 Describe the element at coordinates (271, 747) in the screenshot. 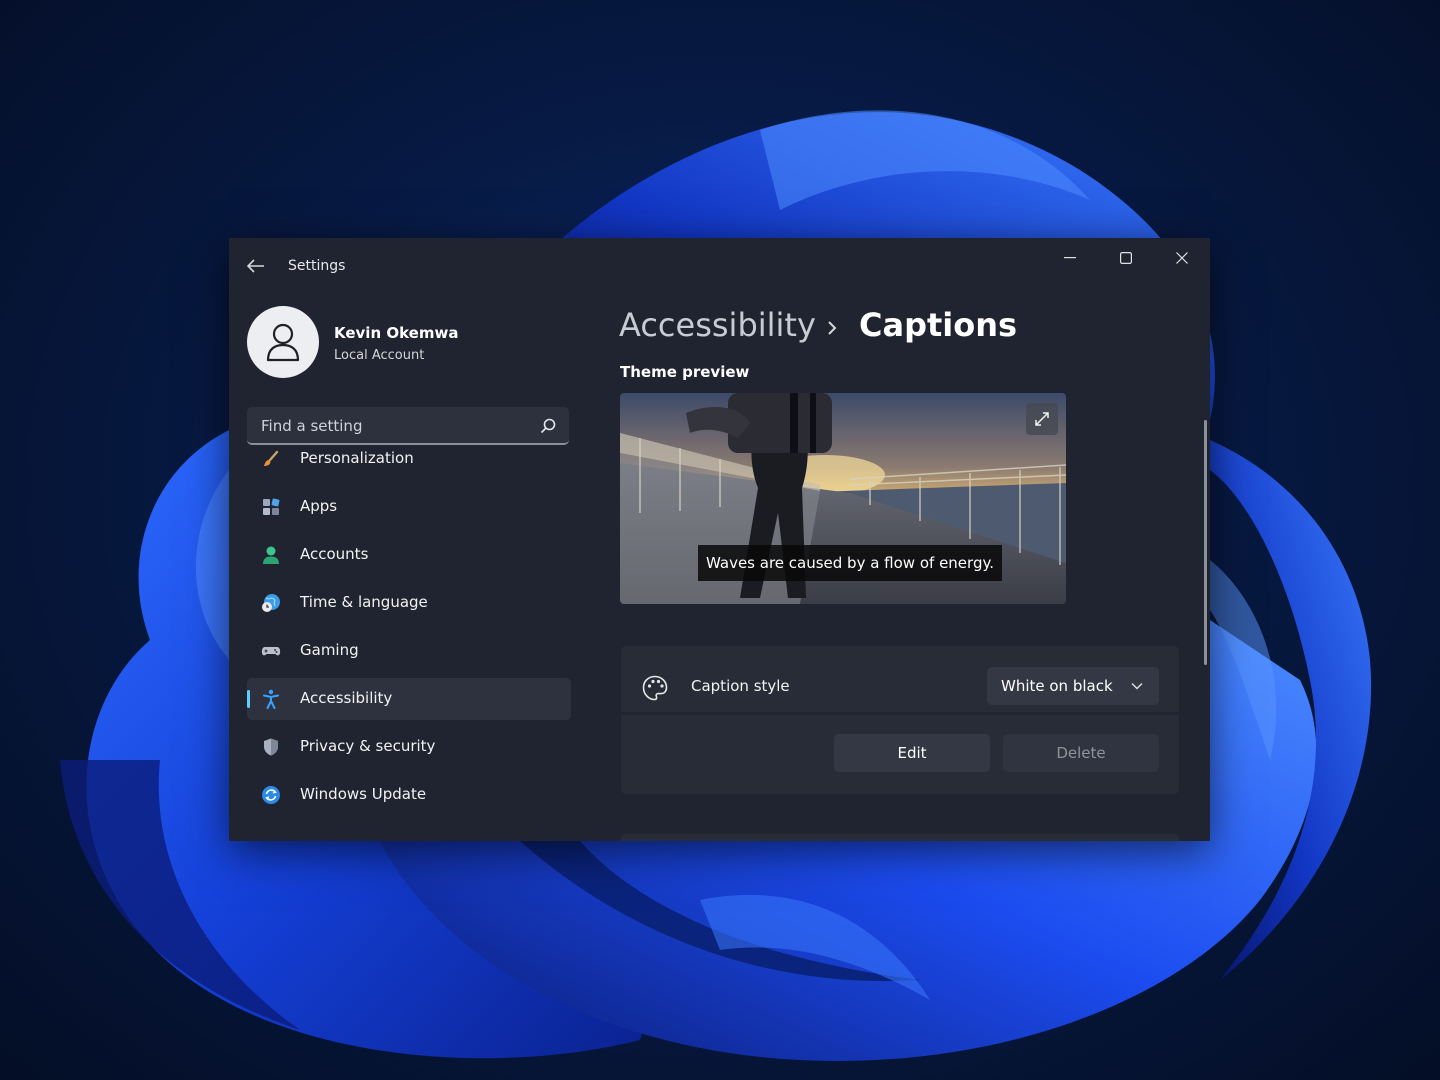

I see `shield-icon` at that location.